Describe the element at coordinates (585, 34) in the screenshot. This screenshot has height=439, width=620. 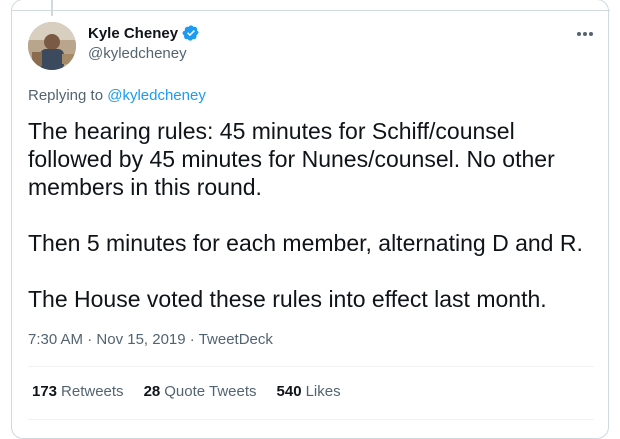
I see `more-dots-icon` at that location.